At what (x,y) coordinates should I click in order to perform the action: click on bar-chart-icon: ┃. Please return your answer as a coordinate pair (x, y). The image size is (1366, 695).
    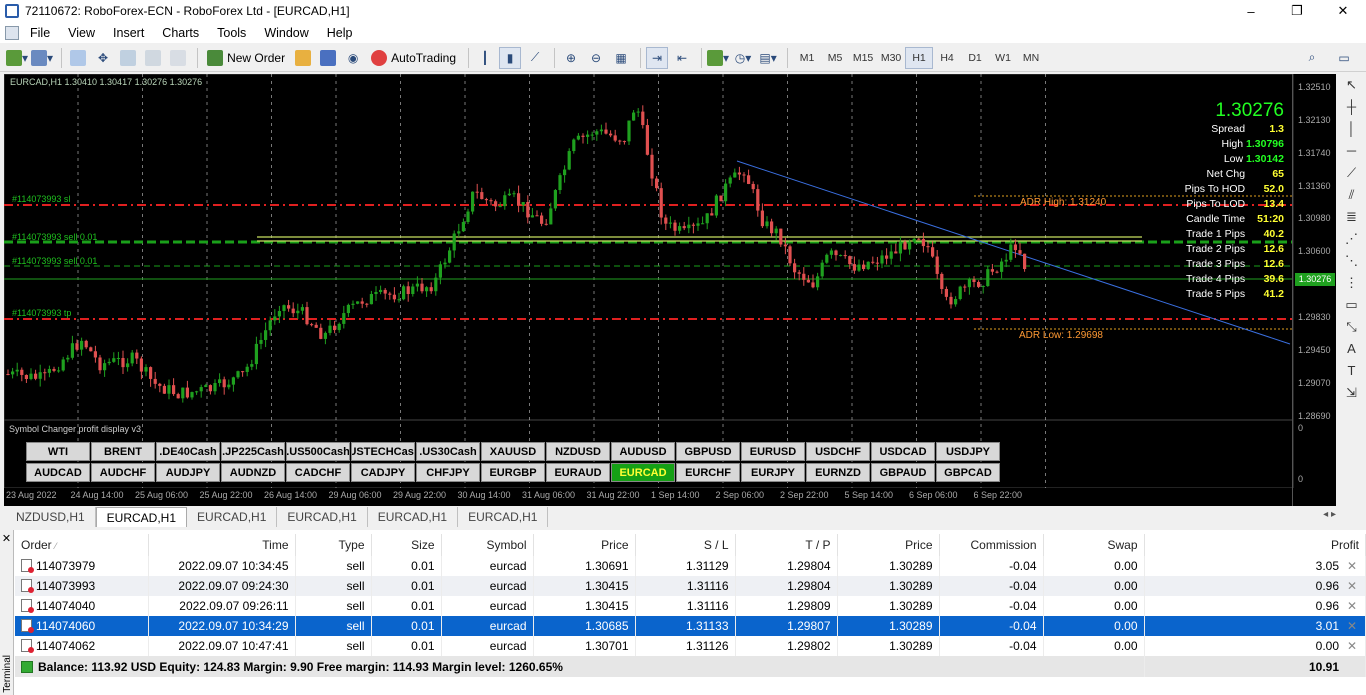
    Looking at the image, I should click on (485, 58).